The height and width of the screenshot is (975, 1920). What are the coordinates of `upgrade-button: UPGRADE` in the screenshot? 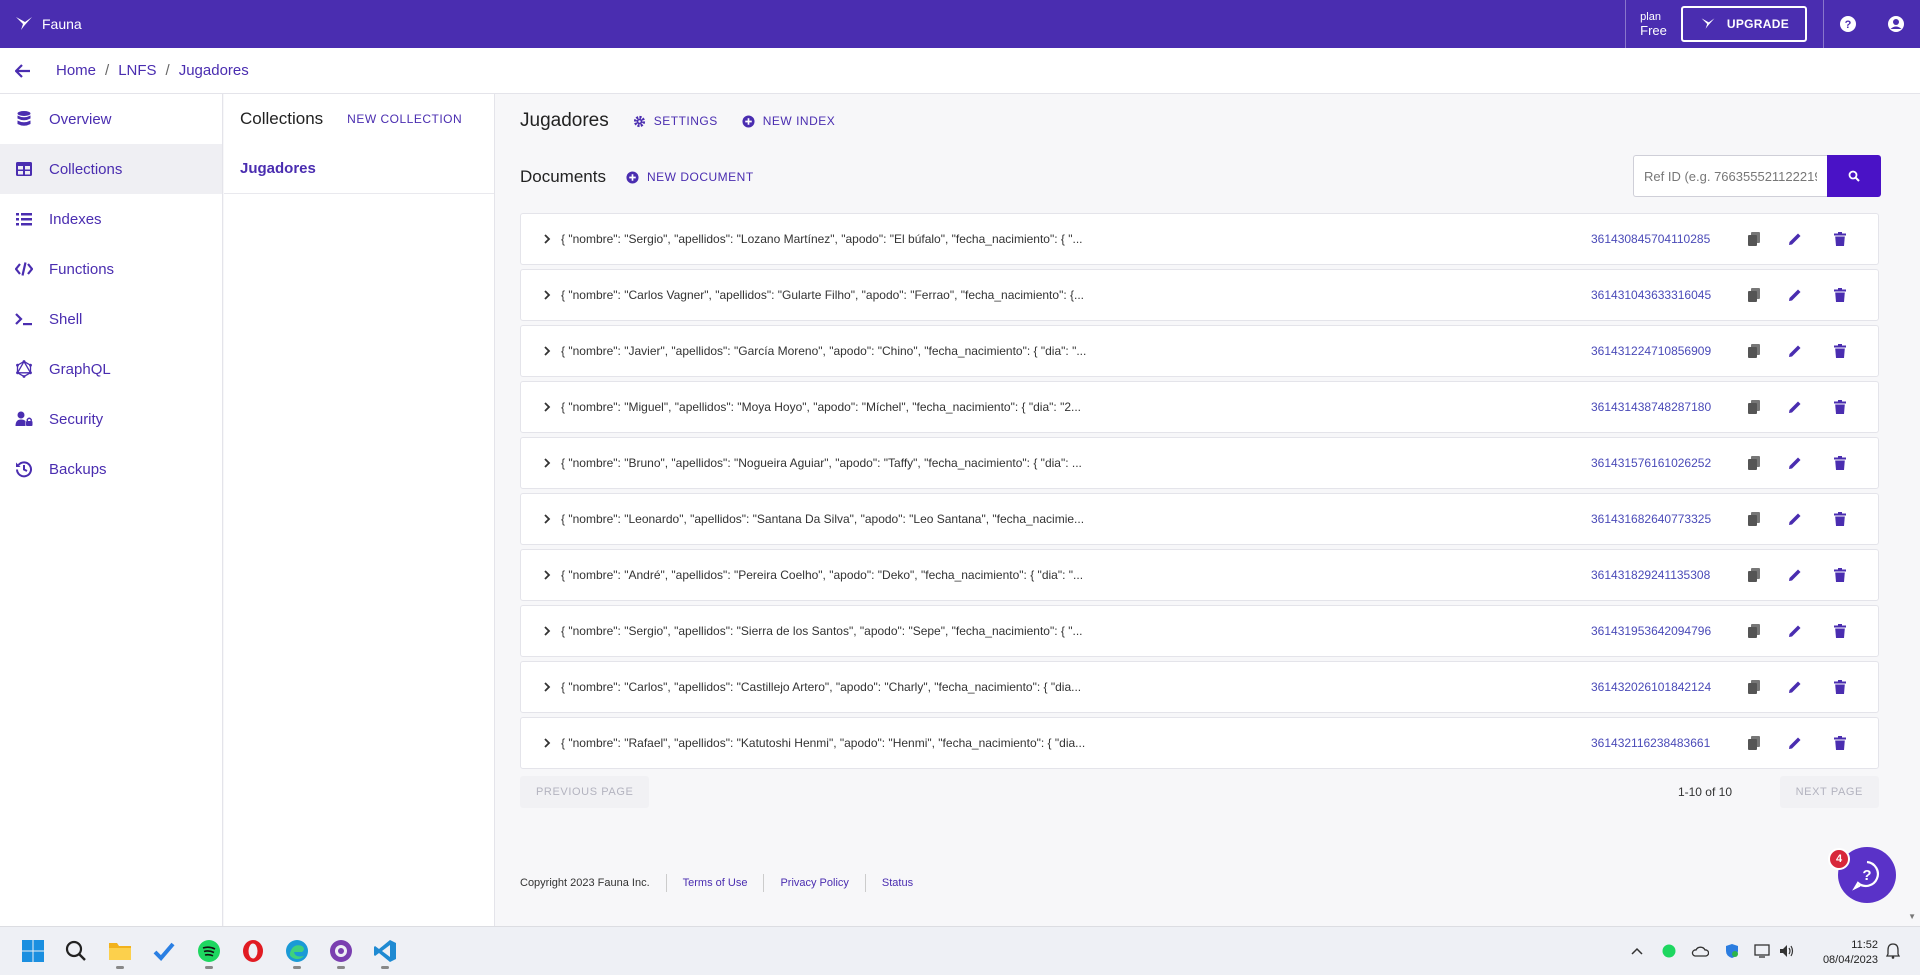 It's located at (1743, 24).